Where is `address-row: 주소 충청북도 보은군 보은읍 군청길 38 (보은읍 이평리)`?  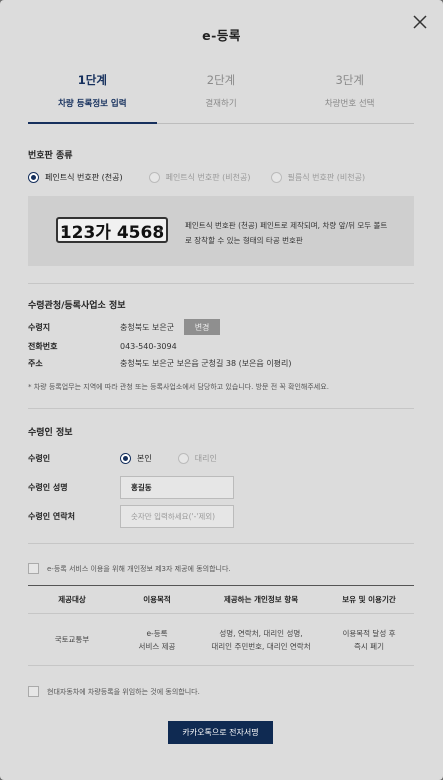
address-row: 주소 충청북도 보은군 보은읍 군청길 38 (보은읍 이평리) is located at coordinates (160, 363).